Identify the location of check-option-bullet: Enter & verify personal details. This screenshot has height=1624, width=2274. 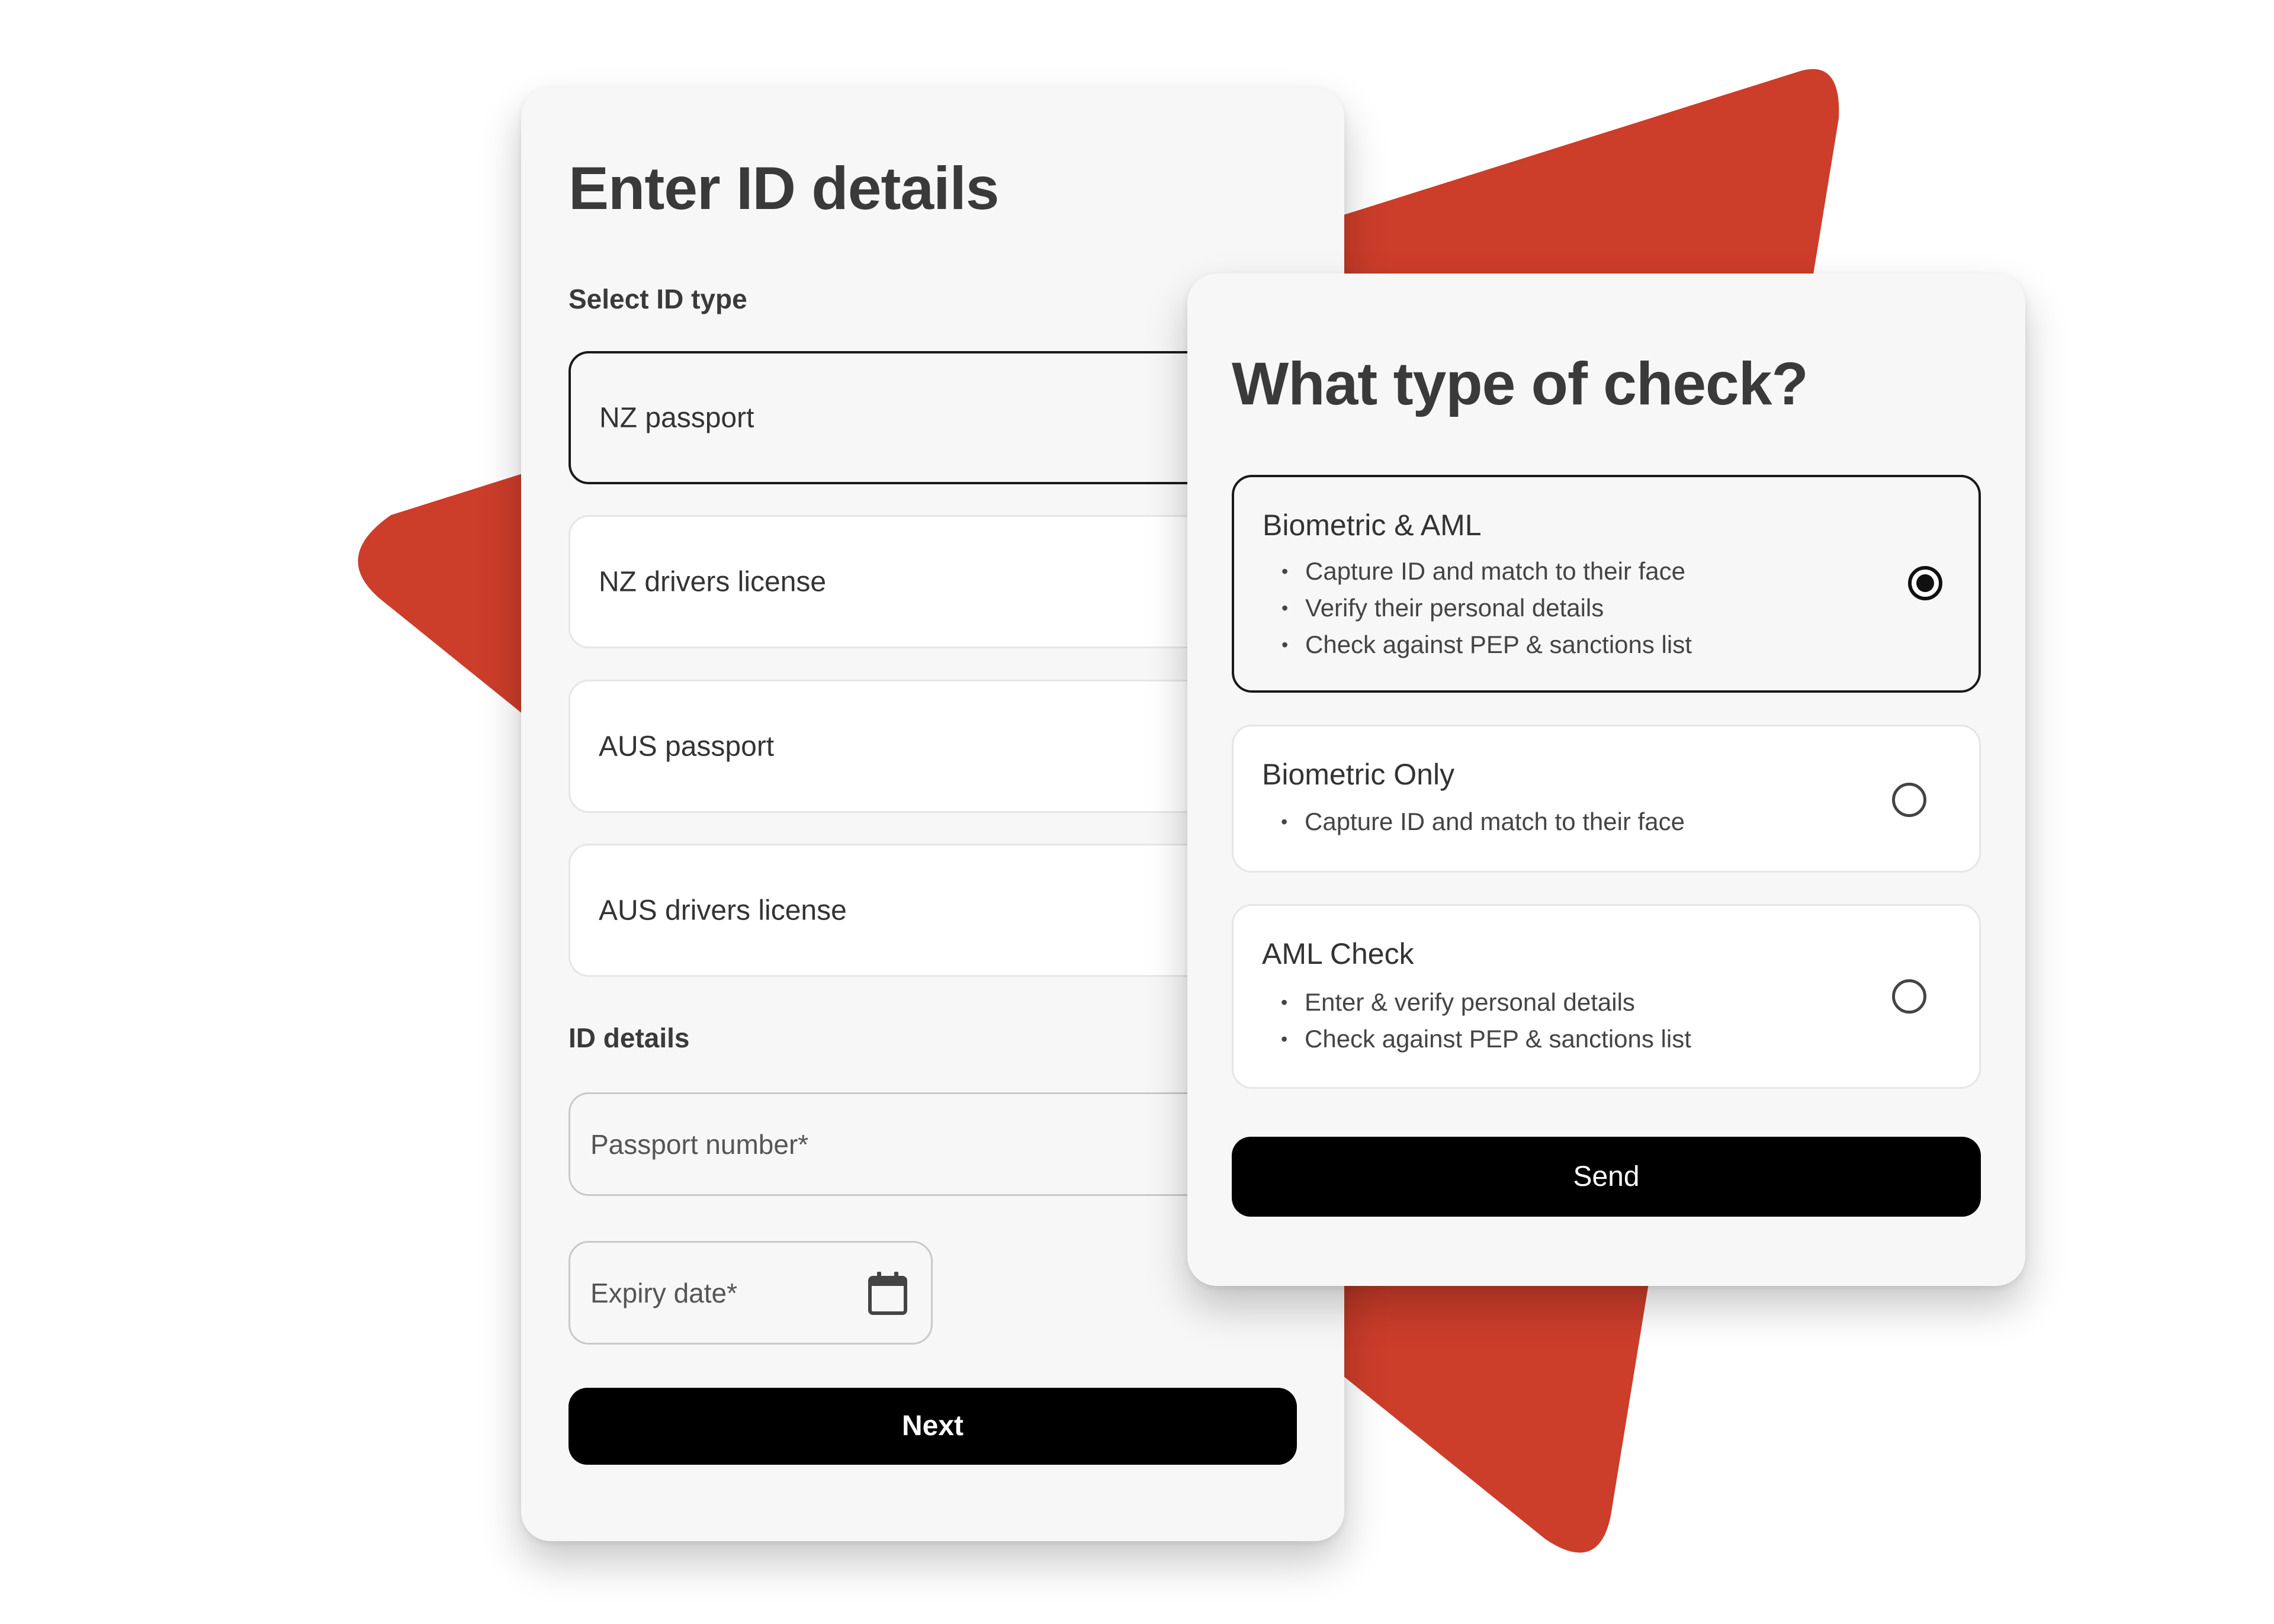
(1486, 1002).